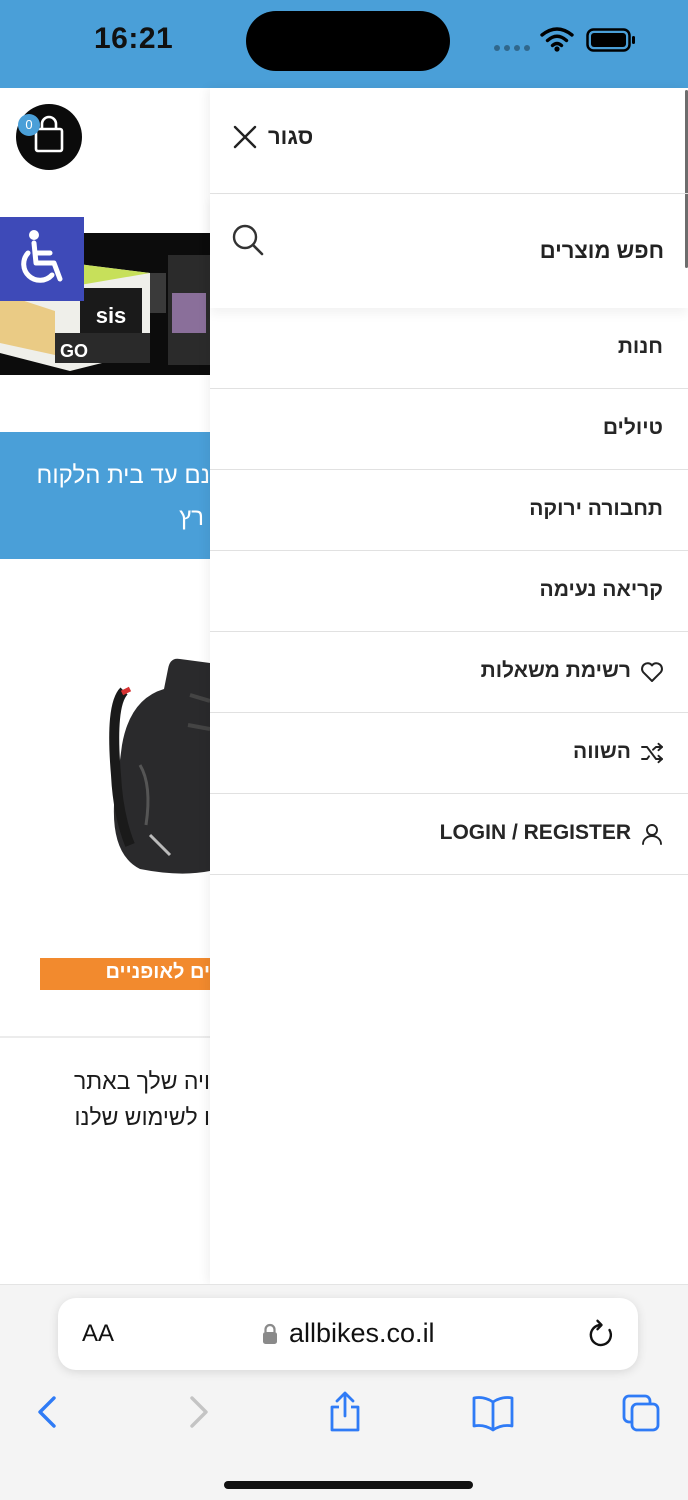 The width and height of the screenshot is (688, 1500). What do you see at coordinates (155, 767) in the screenshot?
I see `hydration-backpack-image` at bounding box center [155, 767].